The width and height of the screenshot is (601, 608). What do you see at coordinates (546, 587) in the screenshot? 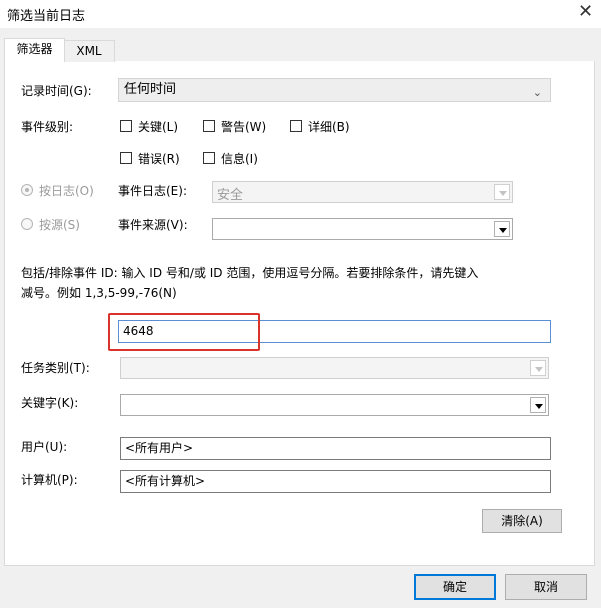
I see `cancel-button: 取消` at bounding box center [546, 587].